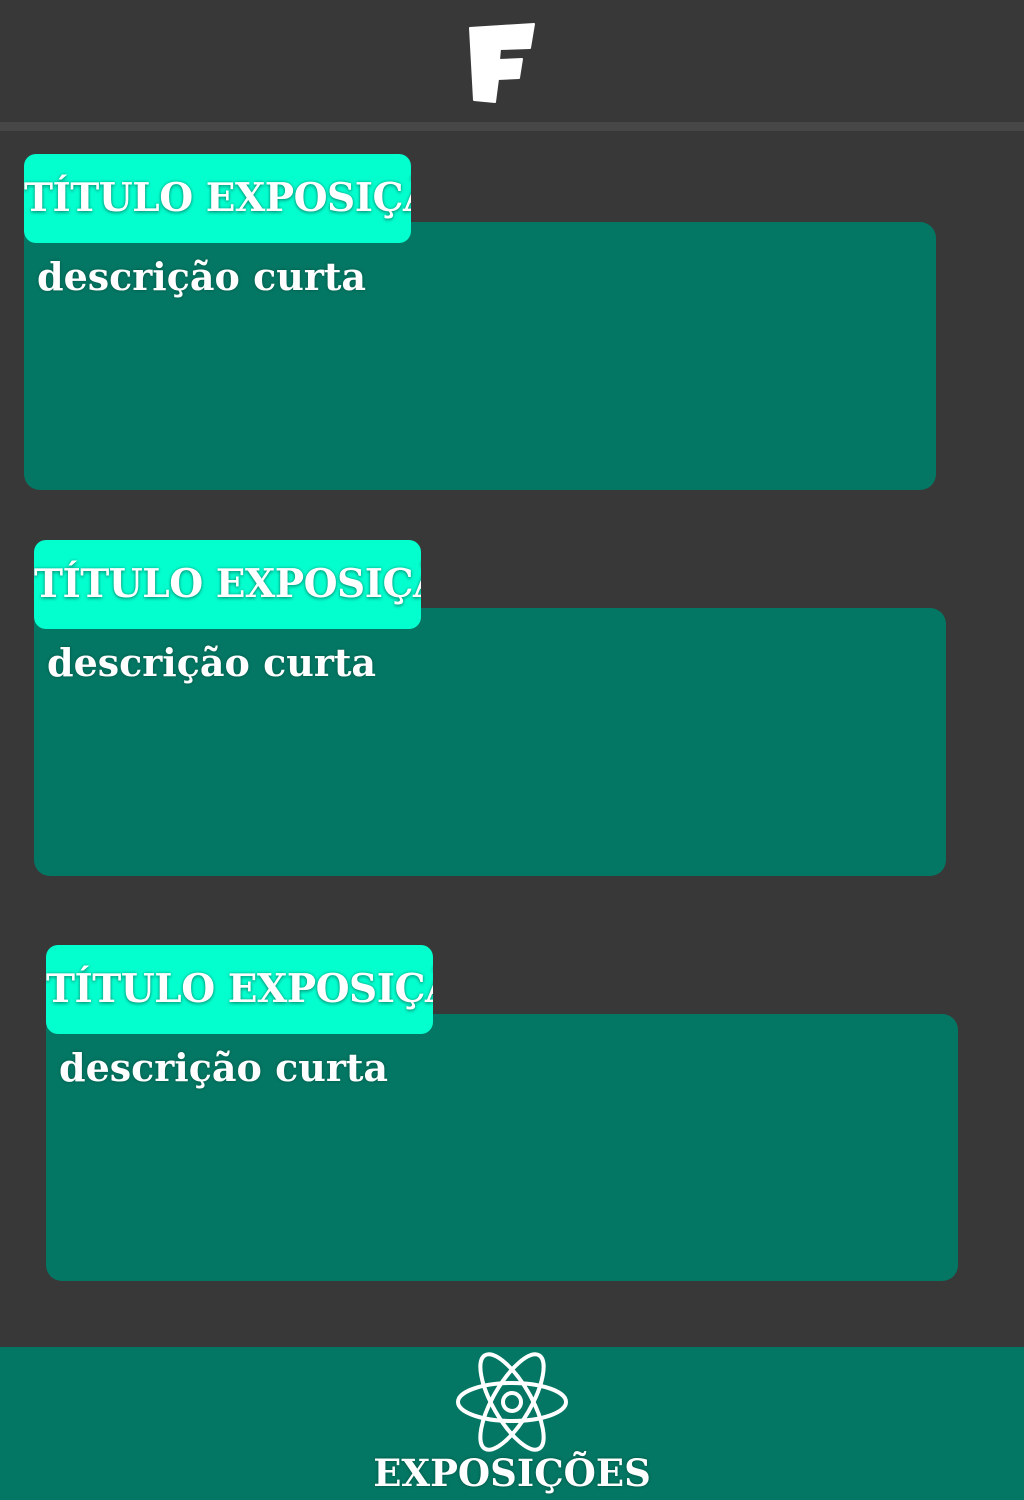 Image resolution: width=1024 pixels, height=1500 pixels. What do you see at coordinates (512, 1402) in the screenshot?
I see `atom-icon` at bounding box center [512, 1402].